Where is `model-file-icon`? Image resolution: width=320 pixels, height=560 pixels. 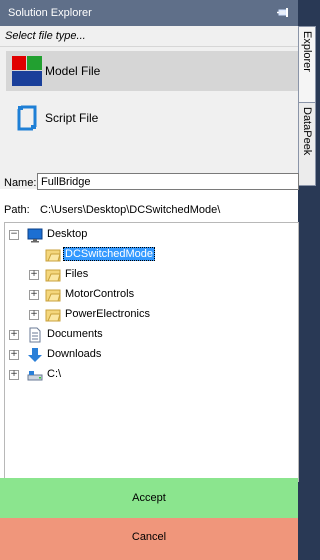
model-file-icon is located at coordinates (27, 71).